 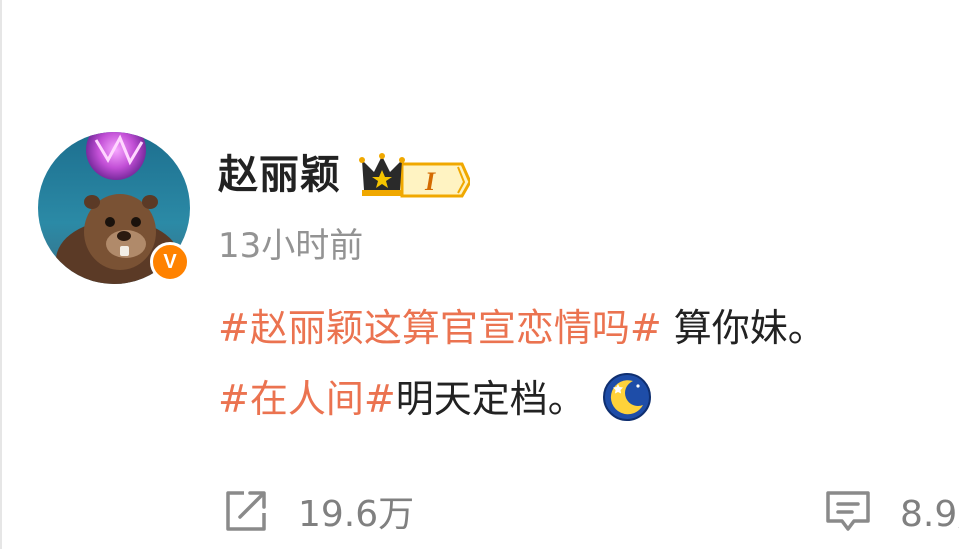 I want to click on post-timestamp: 13小时前, so click(x=290, y=246).